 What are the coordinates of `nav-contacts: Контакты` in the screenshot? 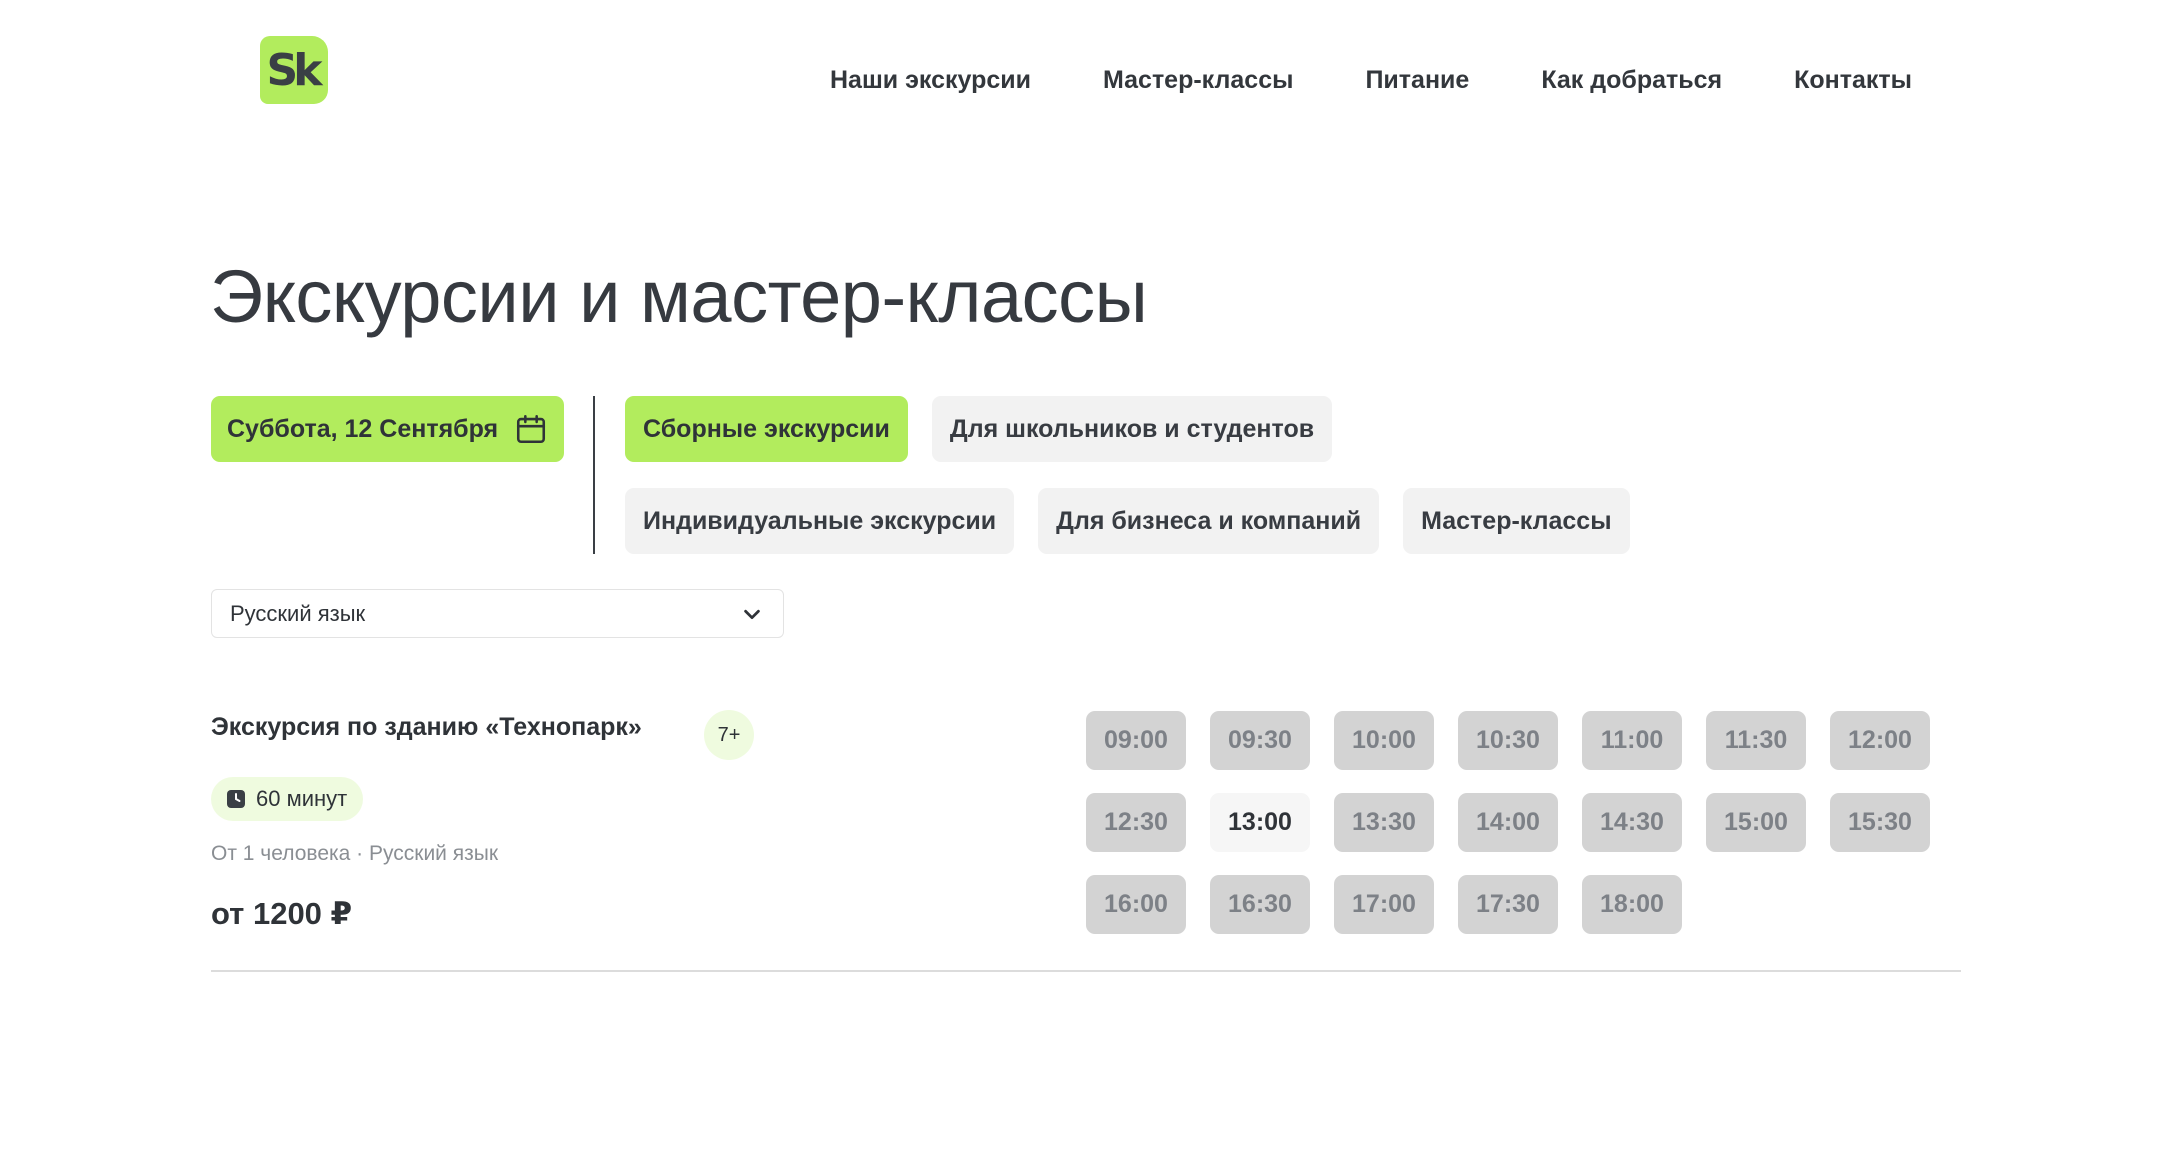 It's located at (1853, 80).